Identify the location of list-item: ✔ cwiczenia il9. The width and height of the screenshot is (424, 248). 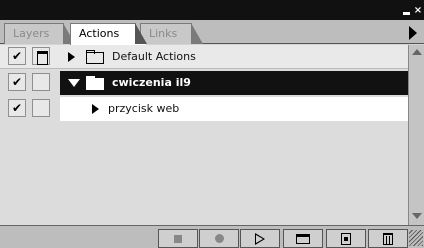
(204, 83).